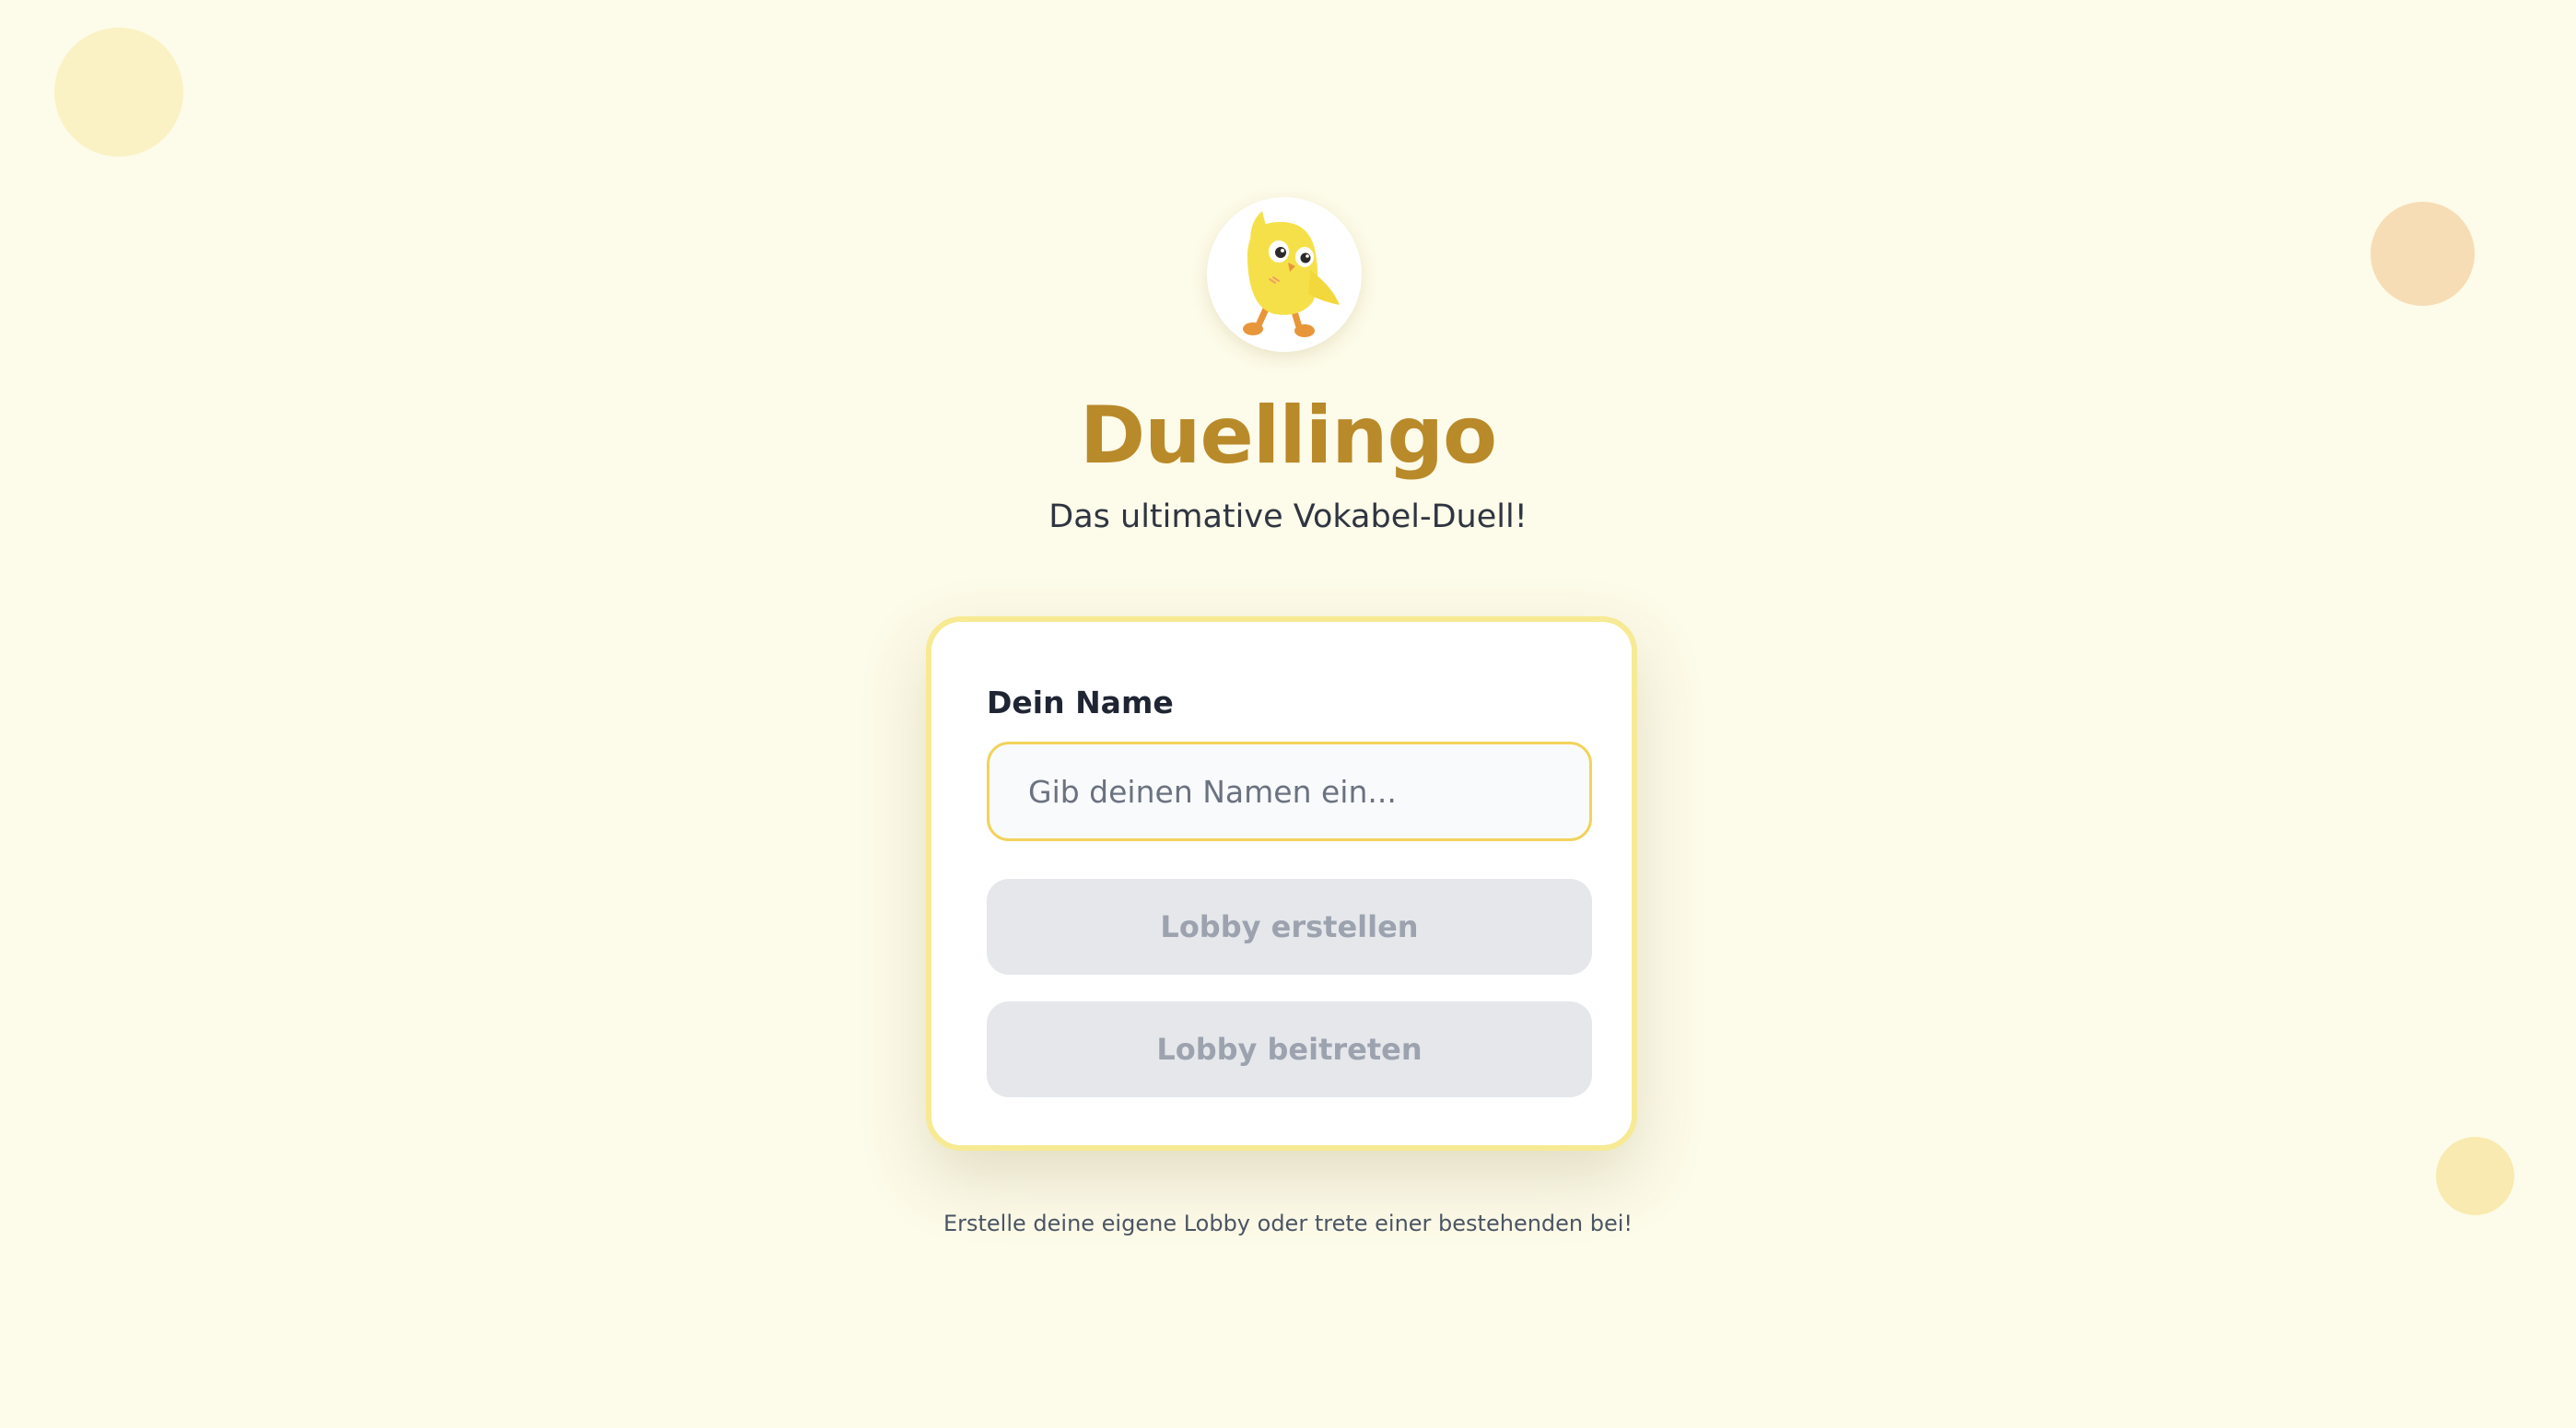 This screenshot has height=1428, width=2576. Describe the element at coordinates (1080, 702) in the screenshot. I see `name-label: Dein Name` at that location.